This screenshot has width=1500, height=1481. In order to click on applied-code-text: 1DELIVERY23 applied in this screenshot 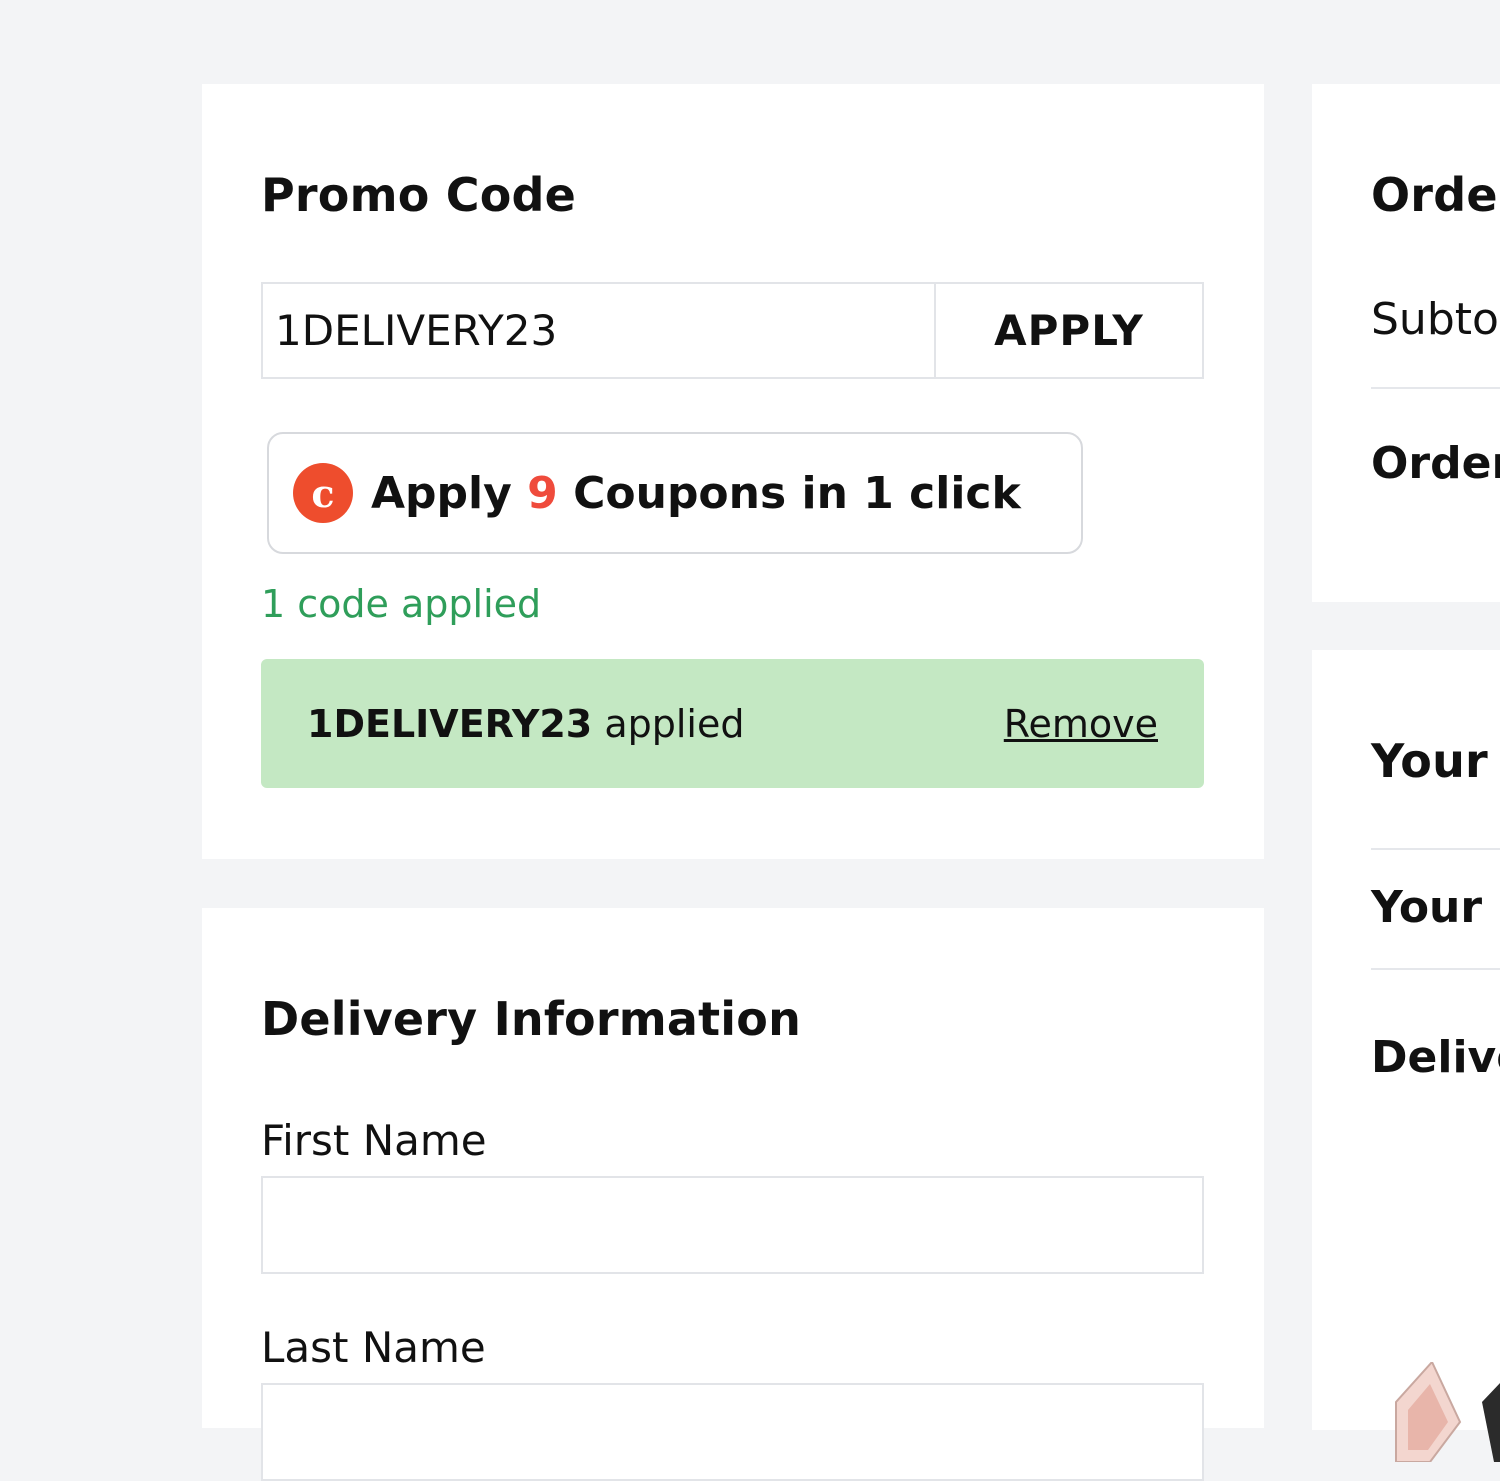, I will do `click(526, 724)`.